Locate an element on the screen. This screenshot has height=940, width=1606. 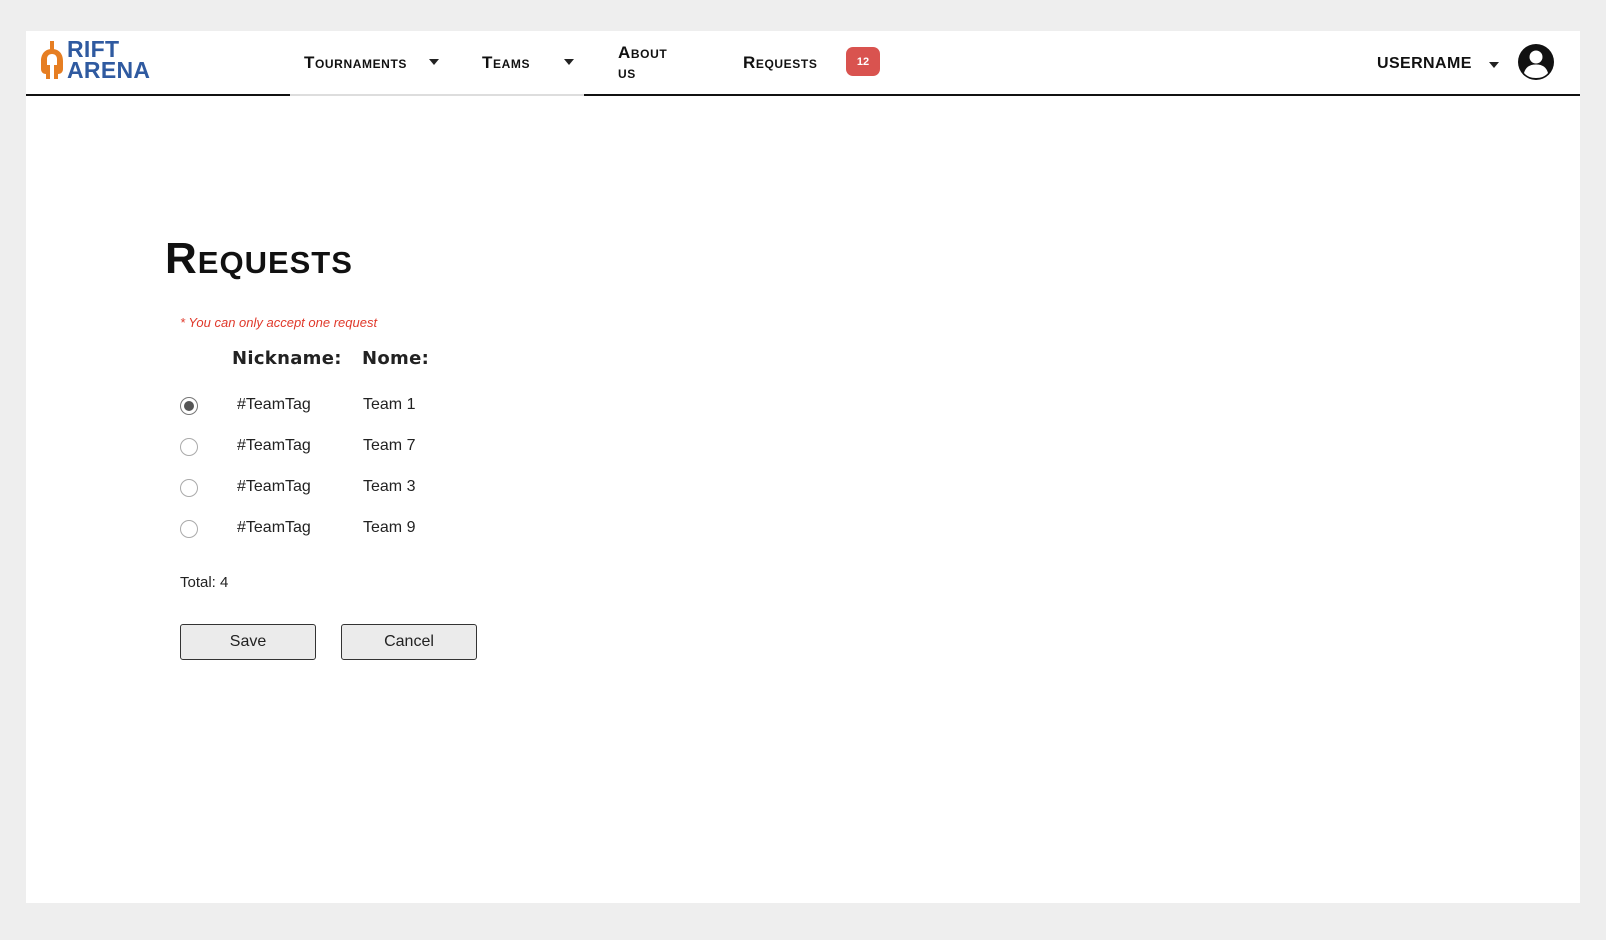
logo: RIFT ARENA is located at coordinates (100, 60).